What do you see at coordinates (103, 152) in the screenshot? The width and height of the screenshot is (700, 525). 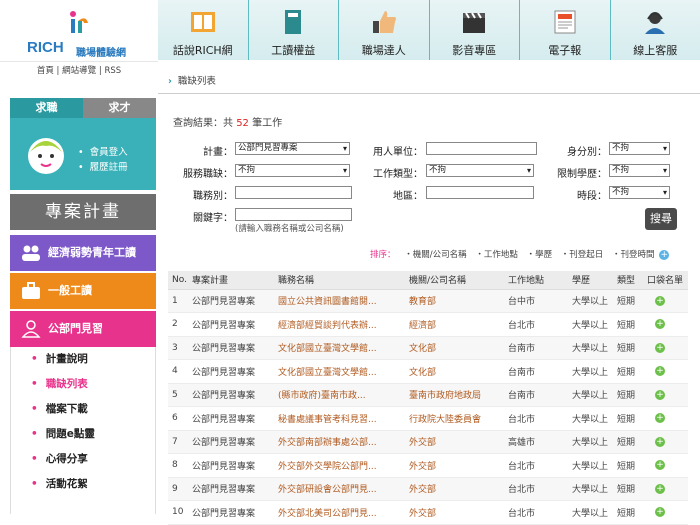 I see `member-login-link: 會員登入` at bounding box center [103, 152].